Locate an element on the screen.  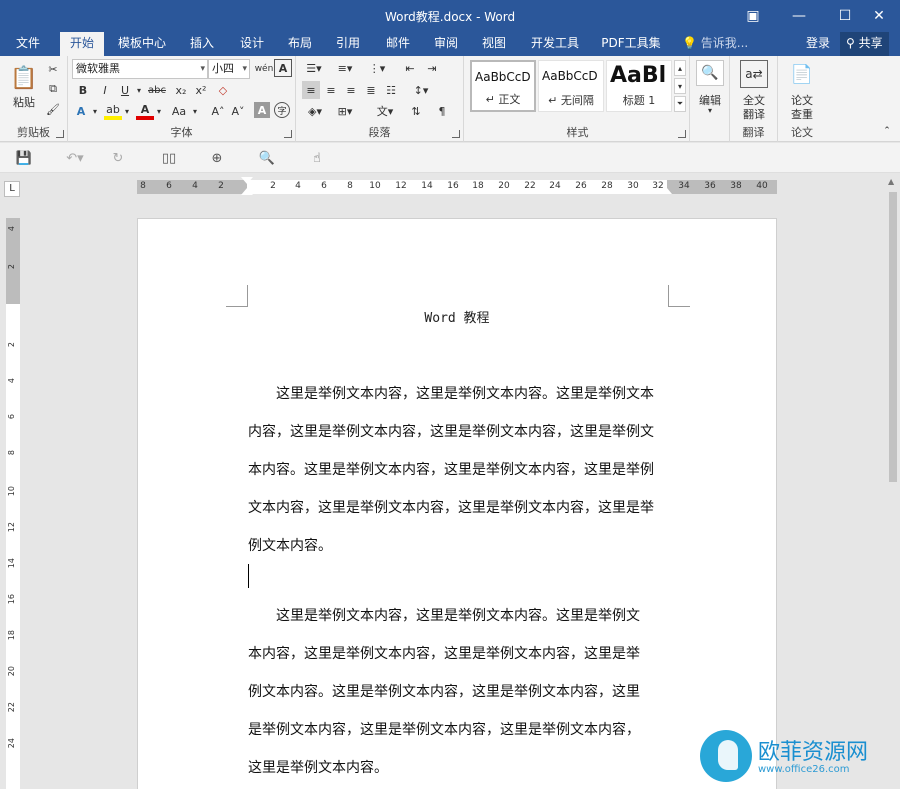
paste-icon: 📋 is located at coordinates (24, 78).